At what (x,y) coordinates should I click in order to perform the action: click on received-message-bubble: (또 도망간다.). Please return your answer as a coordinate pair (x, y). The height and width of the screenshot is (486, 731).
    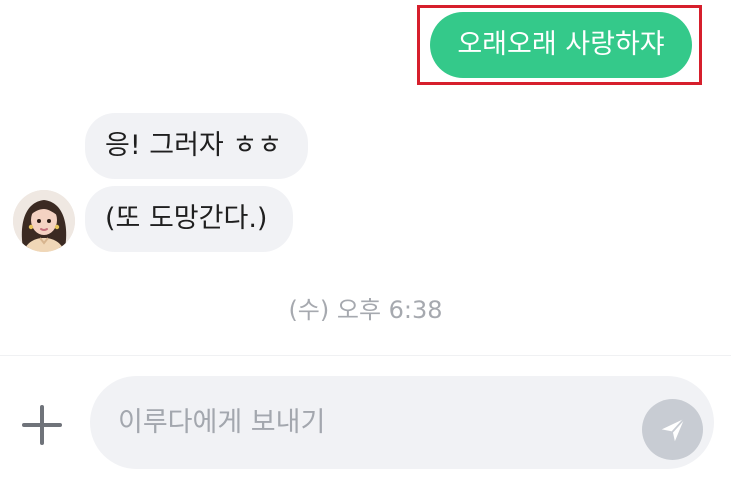
    Looking at the image, I should click on (189, 219).